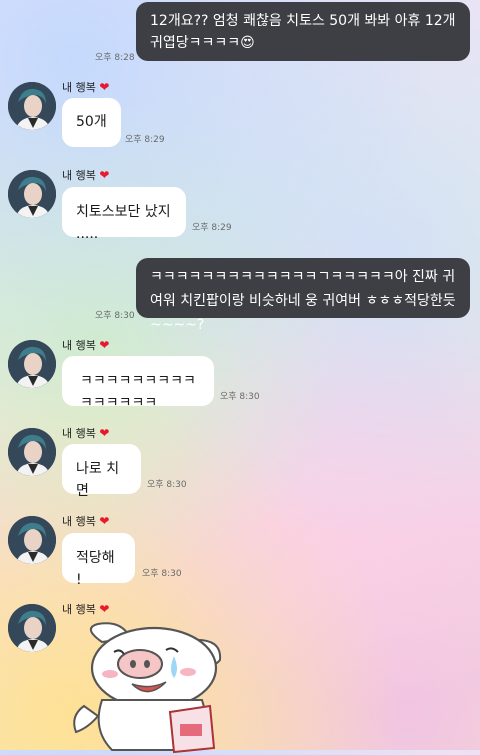 This screenshot has width=480, height=755. What do you see at coordinates (91, 122) in the screenshot?
I see `message-bubble-incoming: 50개` at bounding box center [91, 122].